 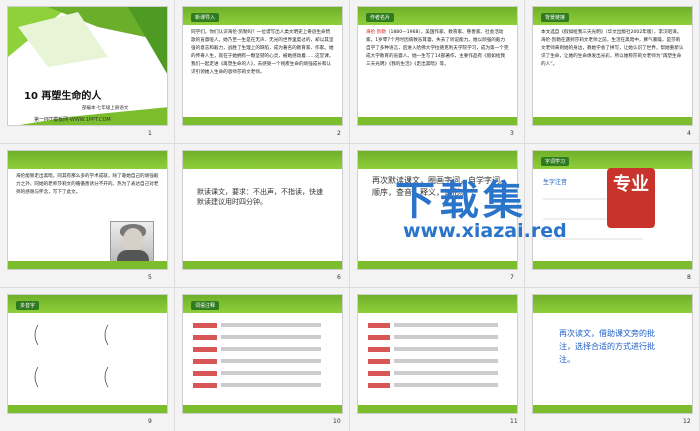 What do you see at coordinates (260, 197) in the screenshot?
I see `slide-6-text: 默读课文，要求：不出声，不指读，快速默读建议用时四分钟。` at bounding box center [260, 197].